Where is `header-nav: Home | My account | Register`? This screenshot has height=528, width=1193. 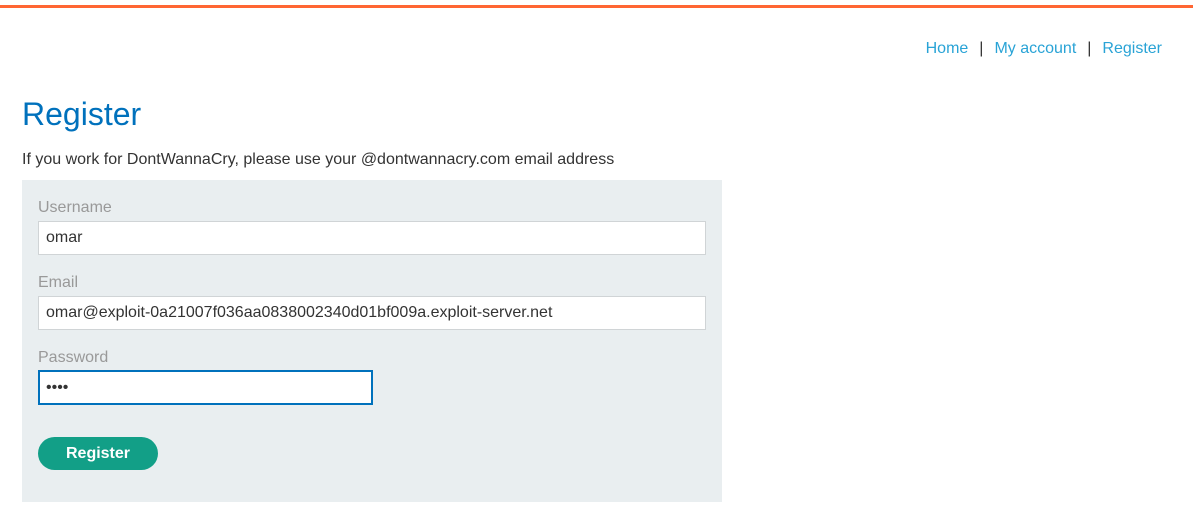
header-nav: Home | My account | Register is located at coordinates (1044, 49).